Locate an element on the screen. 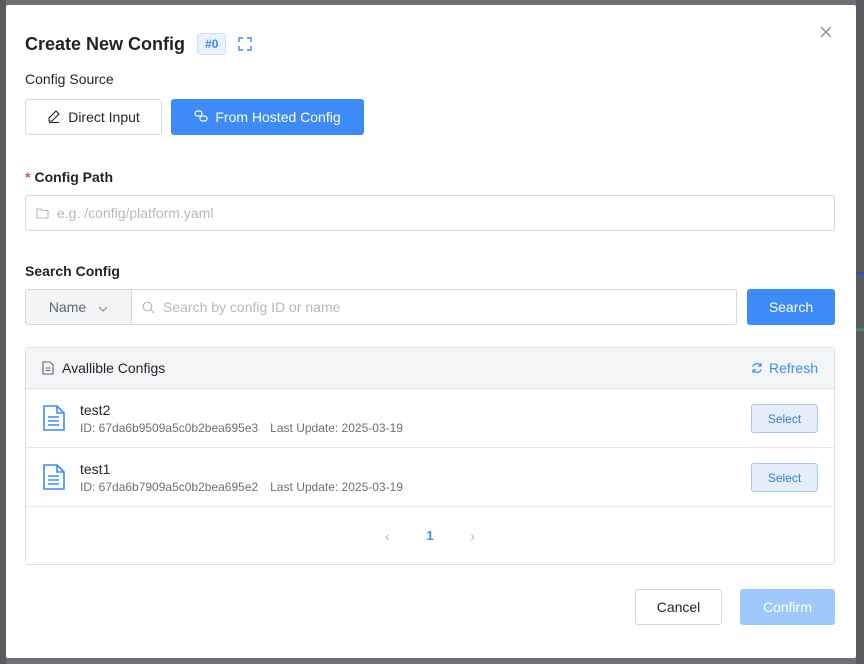  background-bar-green is located at coordinates (860, 329).